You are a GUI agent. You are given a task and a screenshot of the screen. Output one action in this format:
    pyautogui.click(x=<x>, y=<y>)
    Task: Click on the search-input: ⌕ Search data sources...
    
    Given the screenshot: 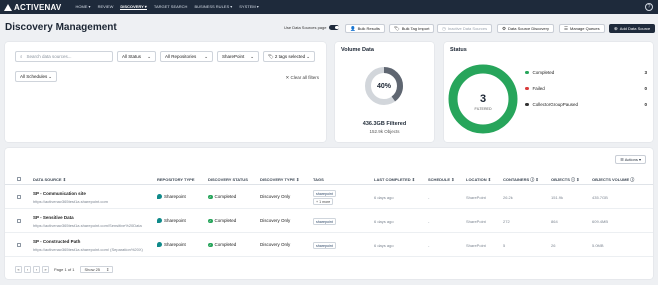 What is the action you would take?
    pyautogui.click(x=64, y=56)
    